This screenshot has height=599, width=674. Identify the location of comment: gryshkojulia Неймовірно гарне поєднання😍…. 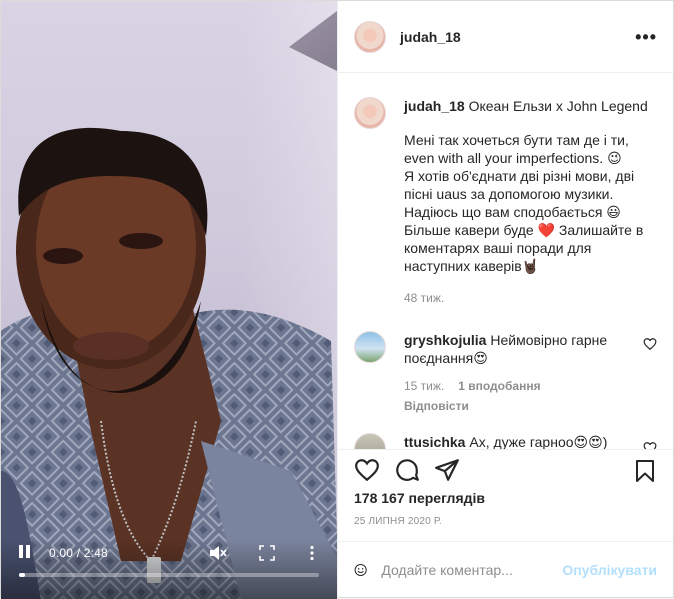
(505, 373).